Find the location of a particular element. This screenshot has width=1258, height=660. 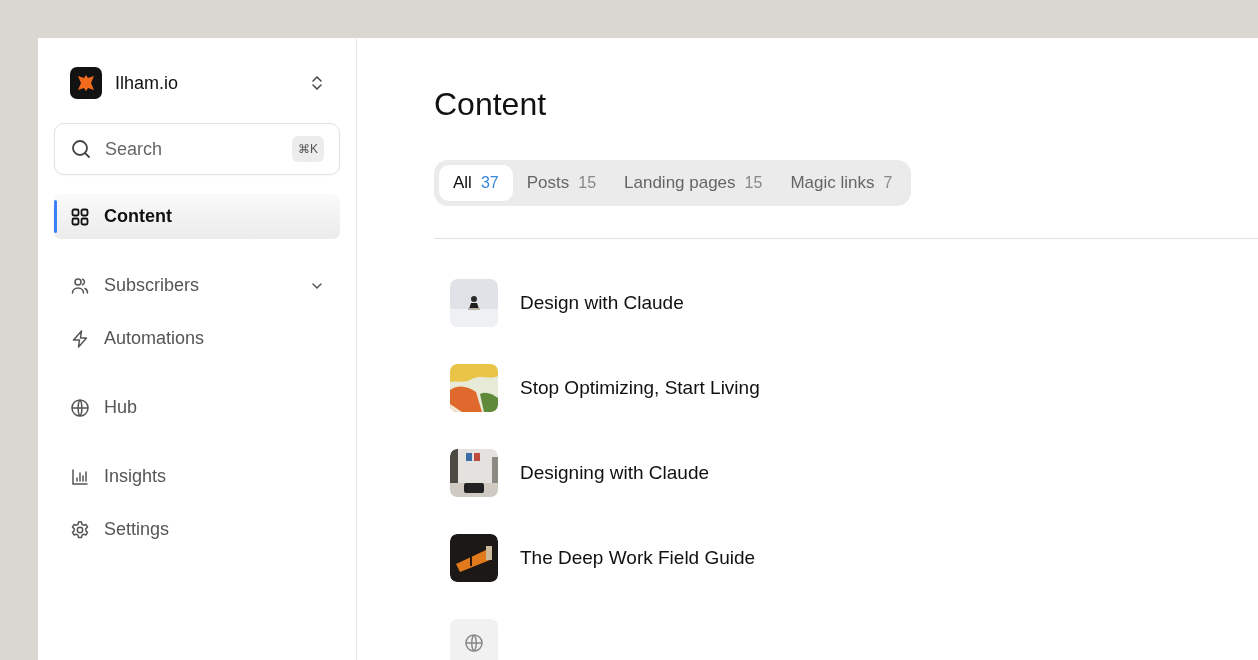

sidebar-item: Automations is located at coordinates (197, 338).